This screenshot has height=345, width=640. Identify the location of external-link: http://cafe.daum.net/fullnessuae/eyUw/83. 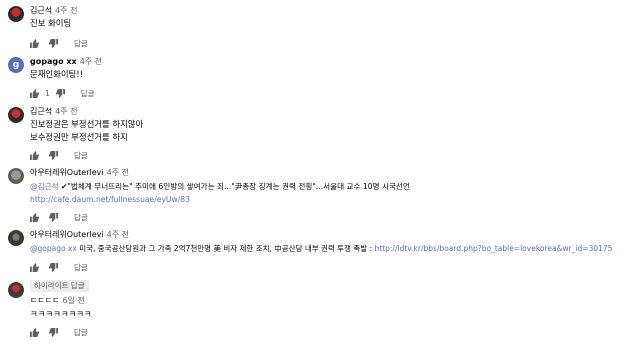
(220, 199).